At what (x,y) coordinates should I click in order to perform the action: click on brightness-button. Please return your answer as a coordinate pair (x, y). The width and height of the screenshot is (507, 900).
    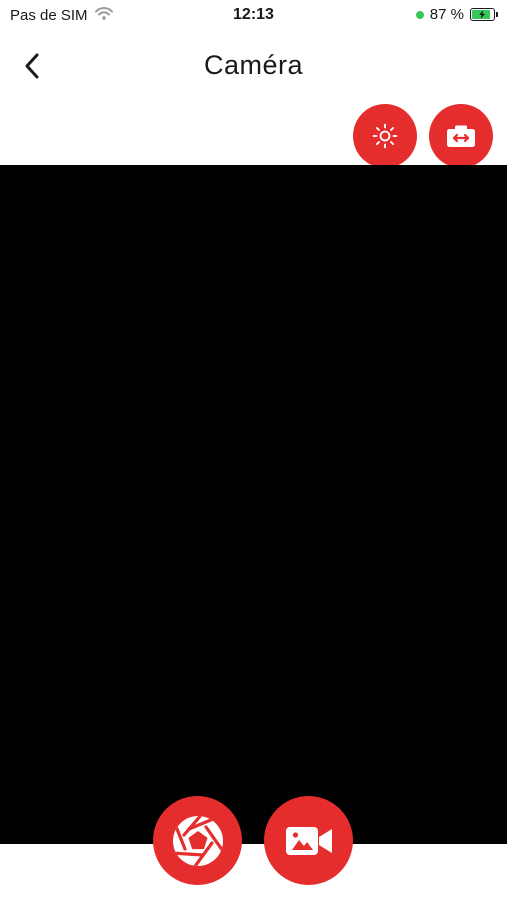
    Looking at the image, I should click on (385, 136).